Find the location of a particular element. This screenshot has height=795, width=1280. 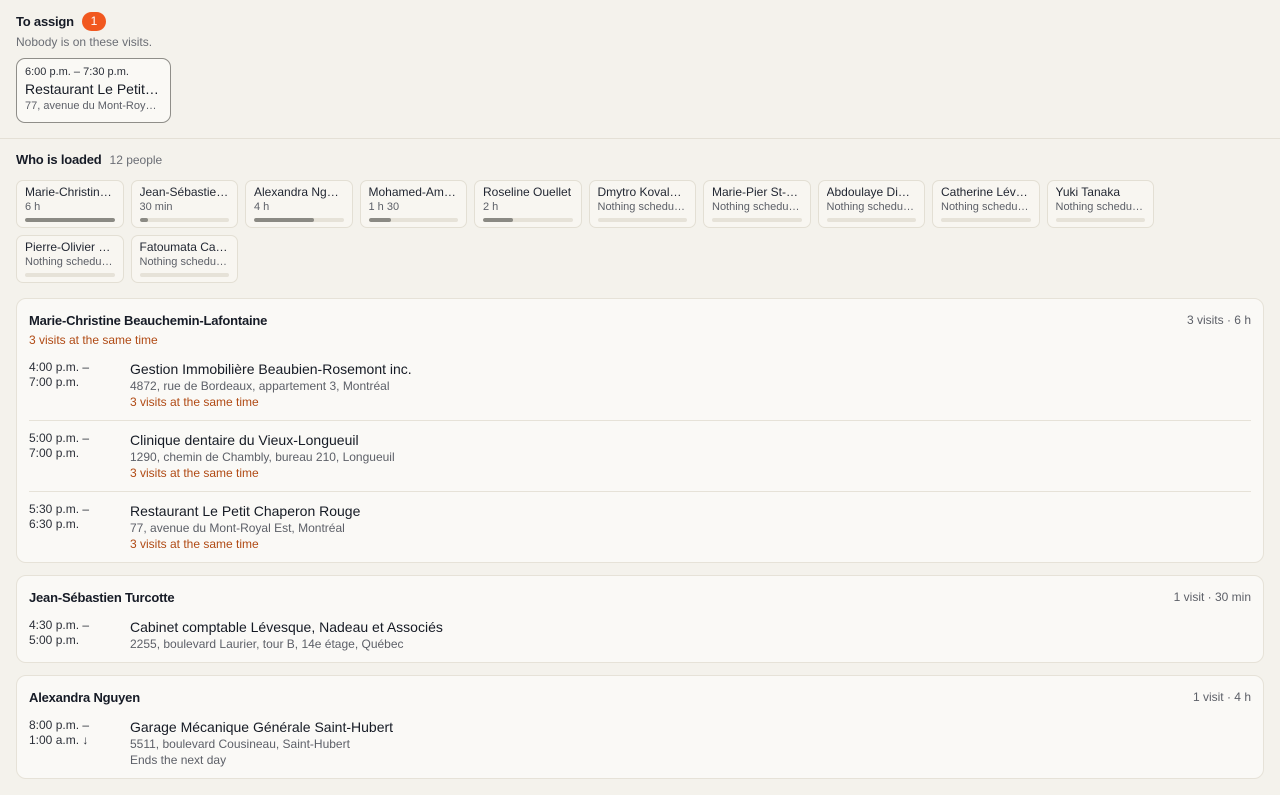

visit-time: 4:30 p.m. –5:00 p.m. is located at coordinates (79, 635).